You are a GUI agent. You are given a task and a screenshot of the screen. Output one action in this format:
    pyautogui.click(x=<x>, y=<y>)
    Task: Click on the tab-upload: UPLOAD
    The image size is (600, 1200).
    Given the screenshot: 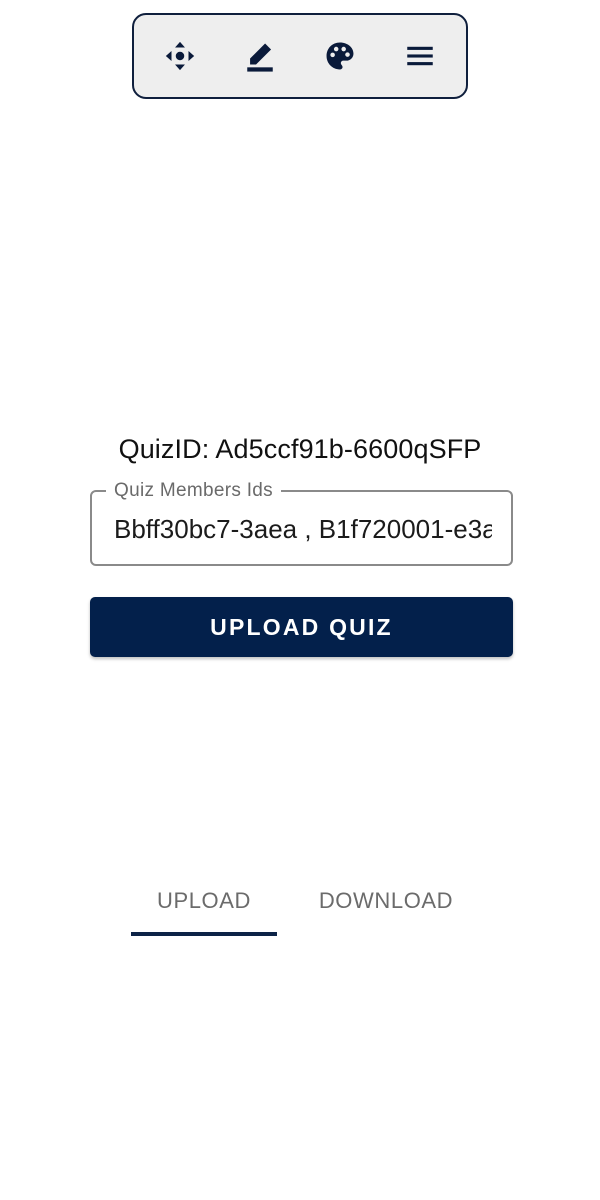 What is the action you would take?
    pyautogui.click(x=204, y=901)
    